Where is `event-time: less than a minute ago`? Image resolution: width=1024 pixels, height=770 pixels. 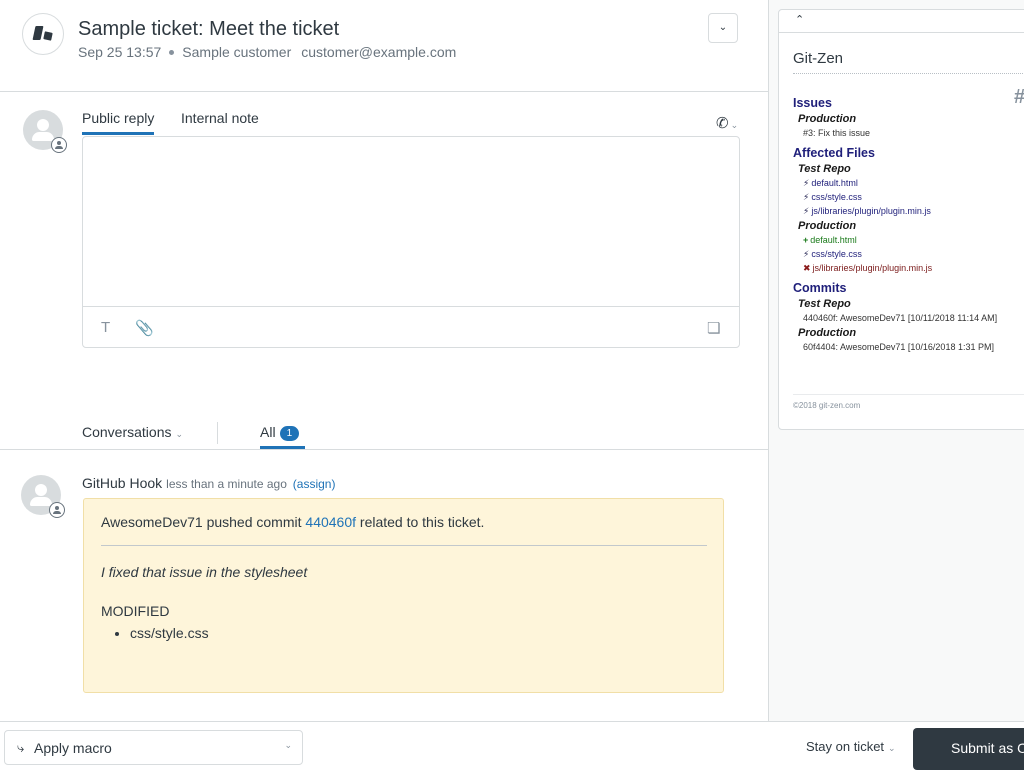 event-time: less than a minute ago is located at coordinates (226, 484).